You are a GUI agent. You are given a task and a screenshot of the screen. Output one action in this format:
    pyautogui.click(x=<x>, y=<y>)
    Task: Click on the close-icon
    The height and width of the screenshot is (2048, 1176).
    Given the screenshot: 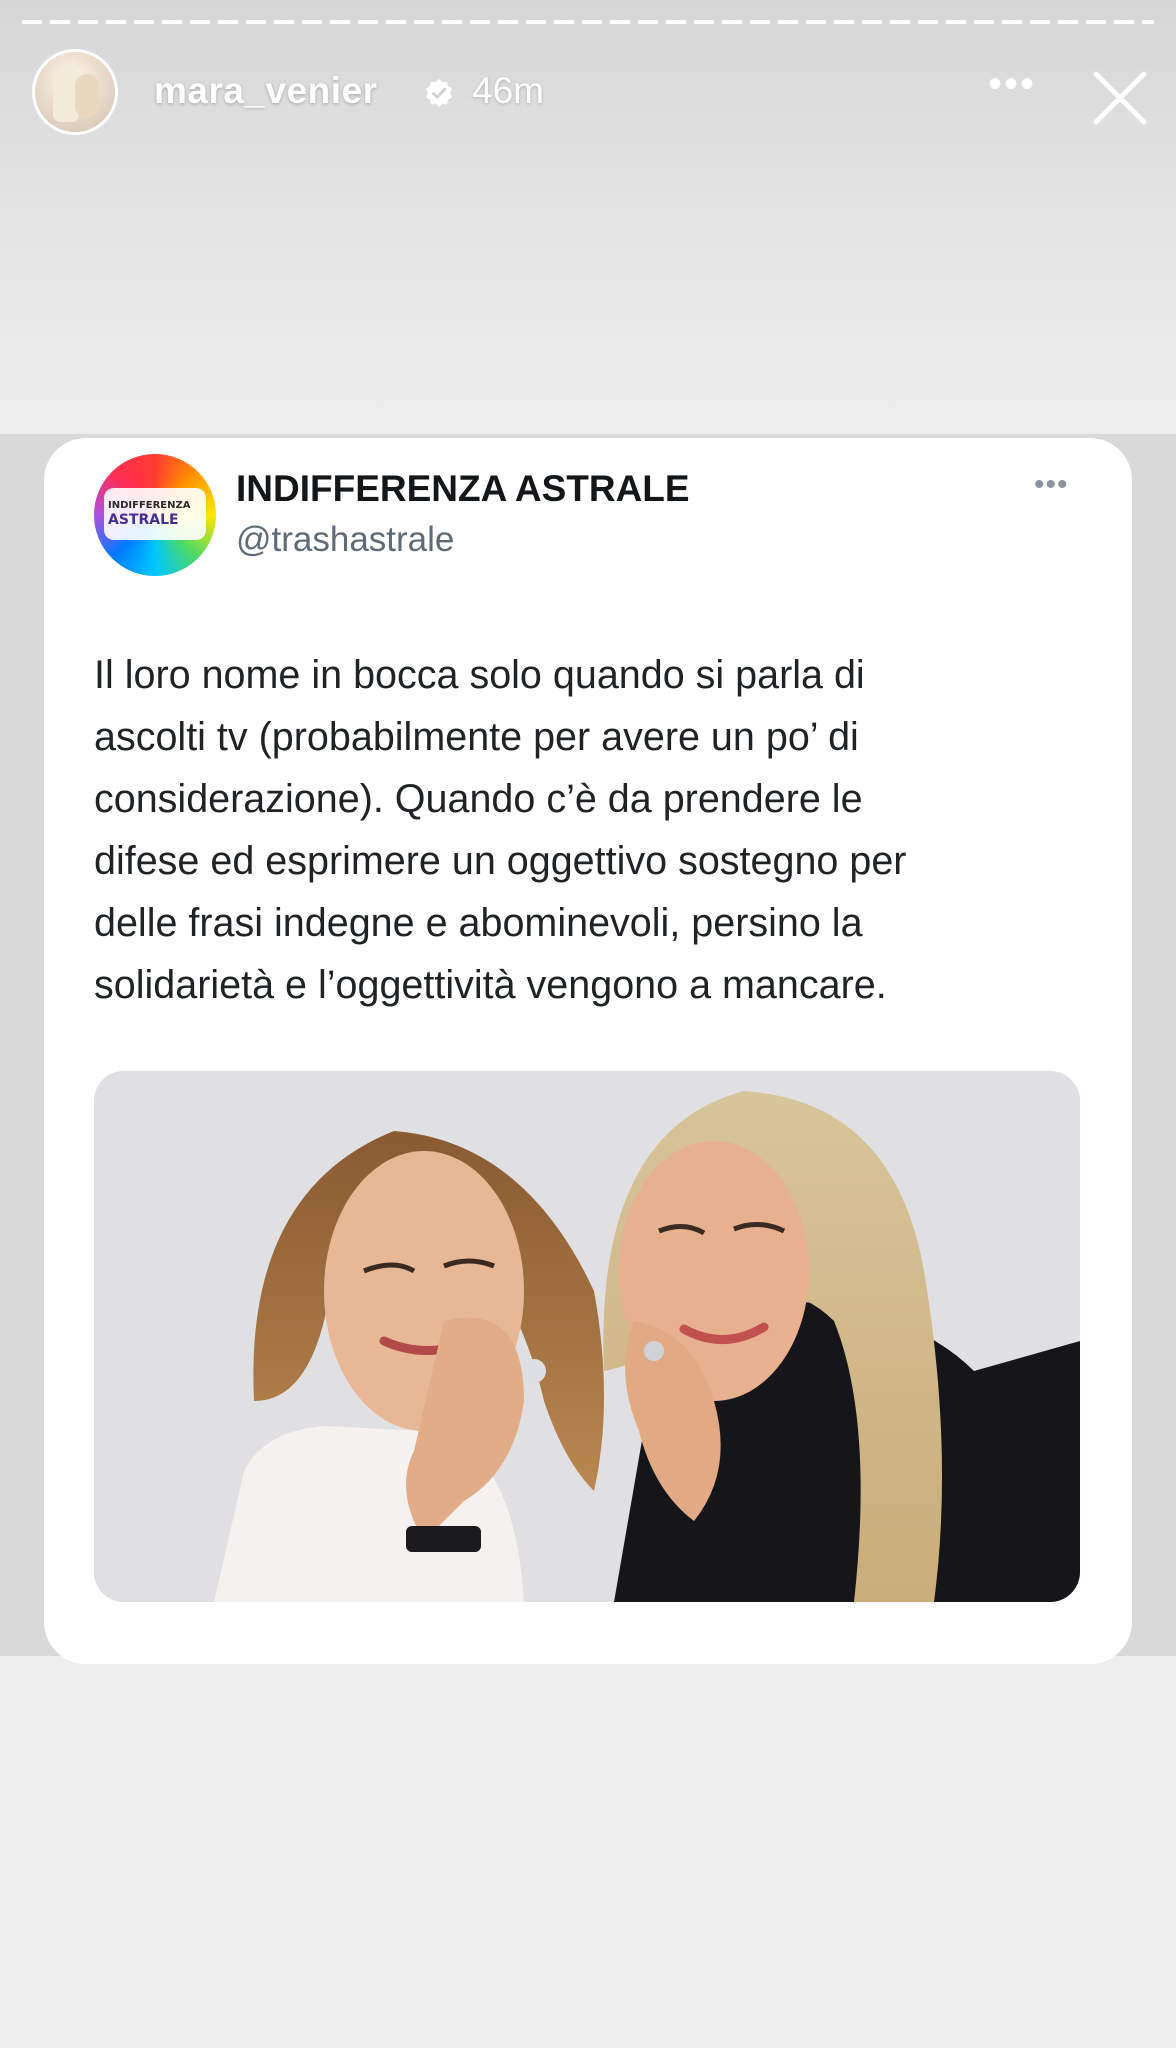 What is the action you would take?
    pyautogui.click(x=1120, y=98)
    